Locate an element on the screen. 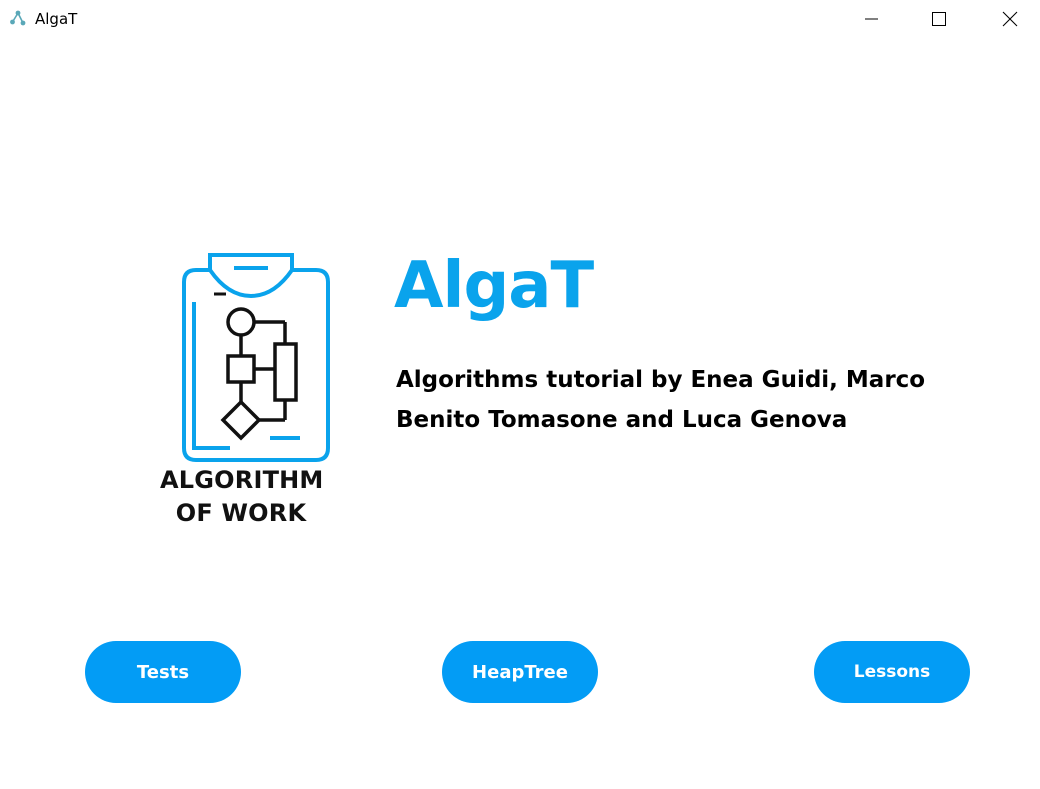  lessons-button: Lessons is located at coordinates (892, 672).